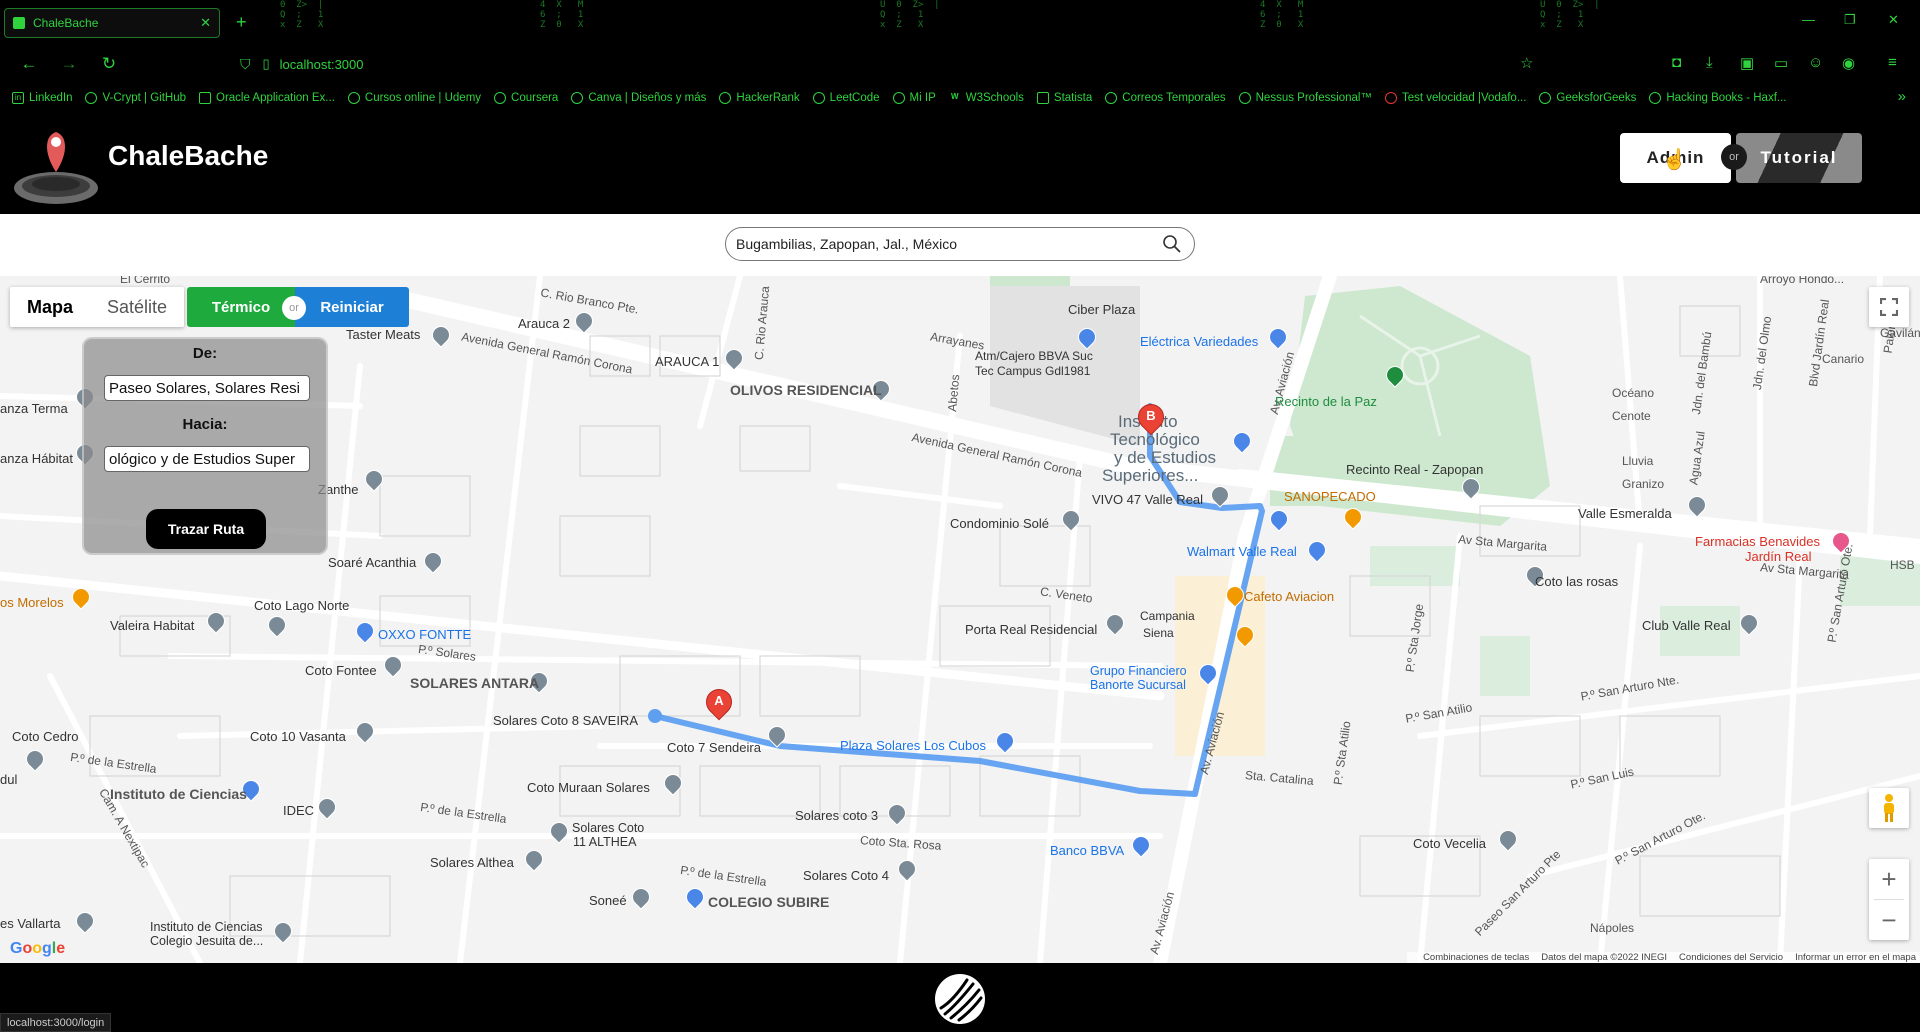 The width and height of the screenshot is (1920, 1032). I want to click on bookmark-item: V-Crypt | GitHub, so click(135, 98).